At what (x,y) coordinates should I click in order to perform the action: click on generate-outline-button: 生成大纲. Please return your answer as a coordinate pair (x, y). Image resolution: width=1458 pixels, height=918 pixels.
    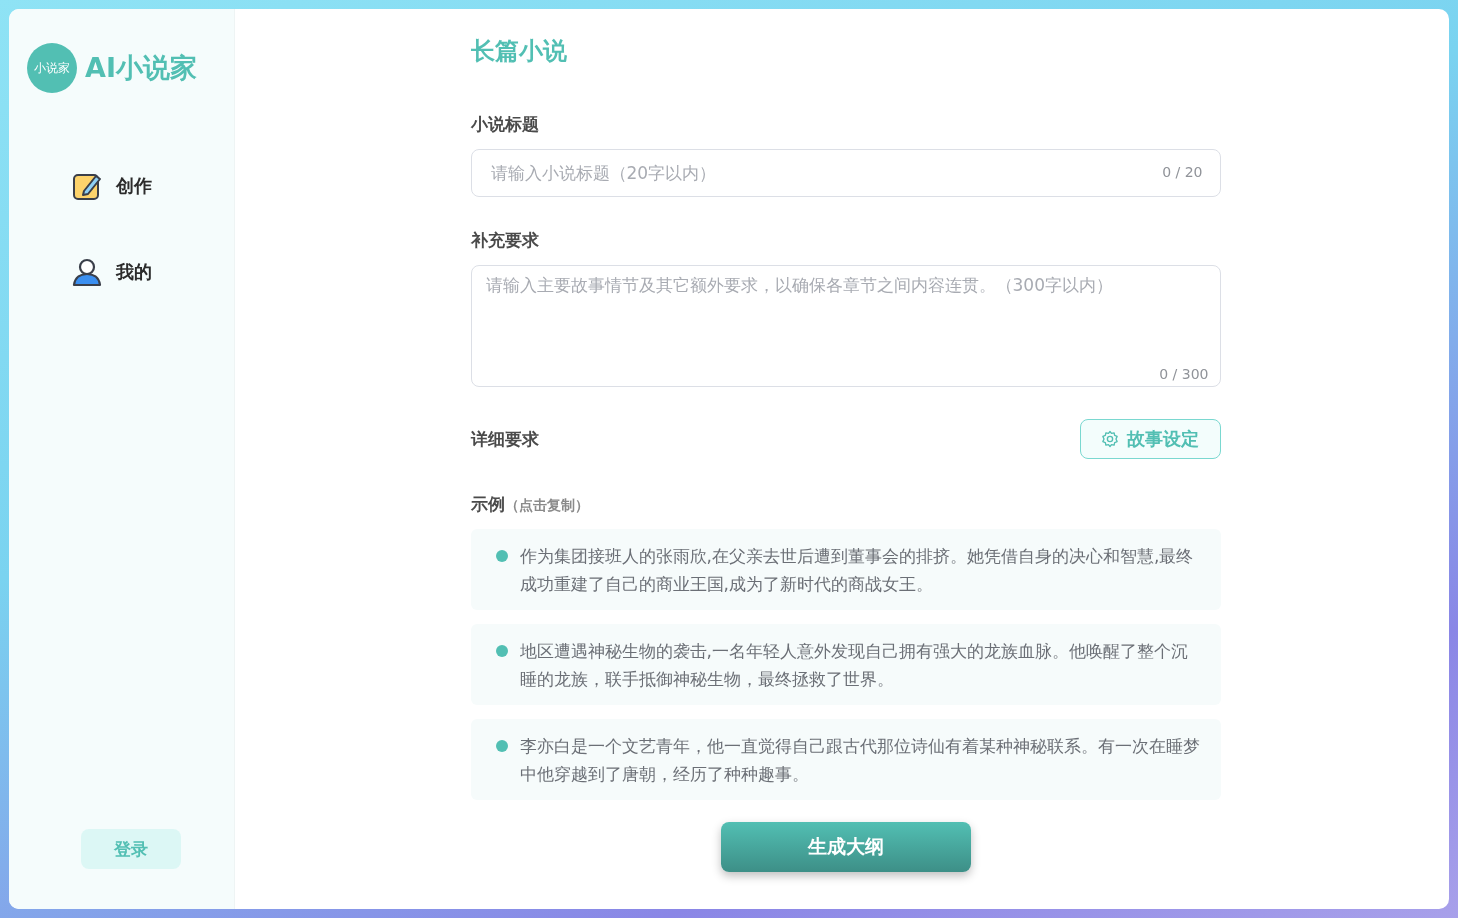
    Looking at the image, I should click on (845, 847).